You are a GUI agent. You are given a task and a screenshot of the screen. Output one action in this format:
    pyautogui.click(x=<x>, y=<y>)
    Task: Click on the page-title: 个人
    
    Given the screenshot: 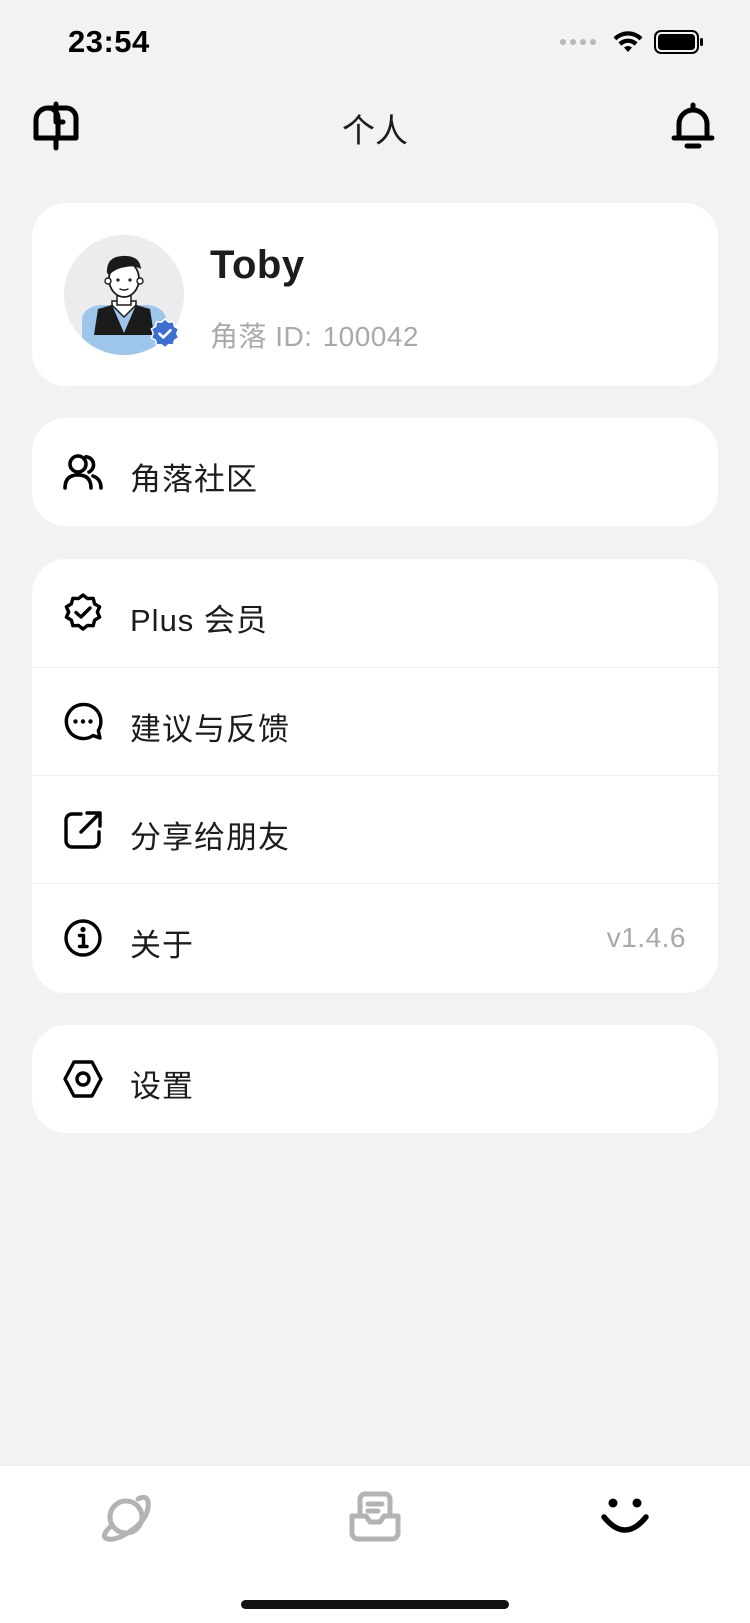 What is the action you would take?
    pyautogui.click(x=375, y=130)
    